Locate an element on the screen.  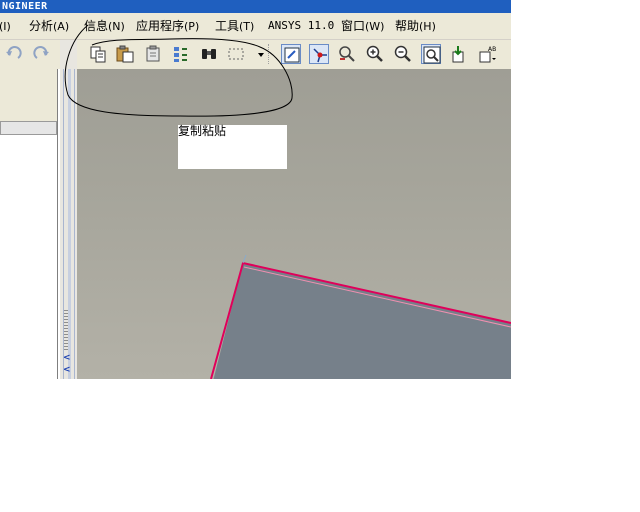
undo-icon is located at coordinates (14, 52).